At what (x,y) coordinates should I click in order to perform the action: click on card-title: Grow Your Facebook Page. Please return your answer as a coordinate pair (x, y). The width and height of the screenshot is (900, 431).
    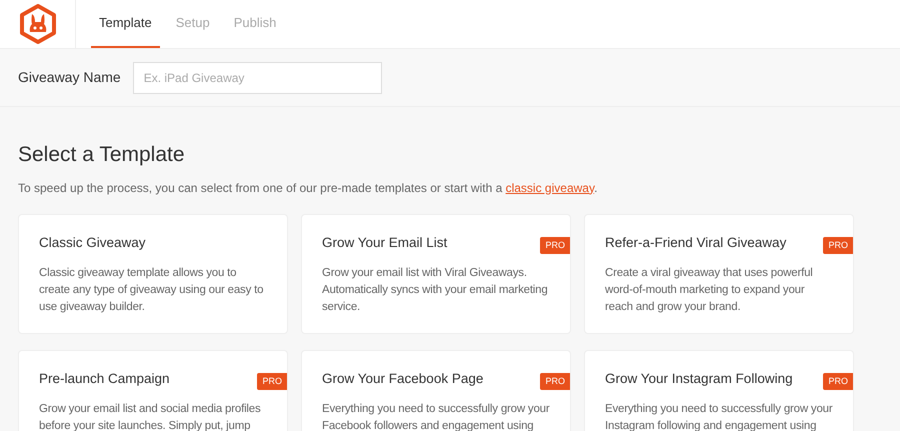
    Looking at the image, I should click on (403, 379).